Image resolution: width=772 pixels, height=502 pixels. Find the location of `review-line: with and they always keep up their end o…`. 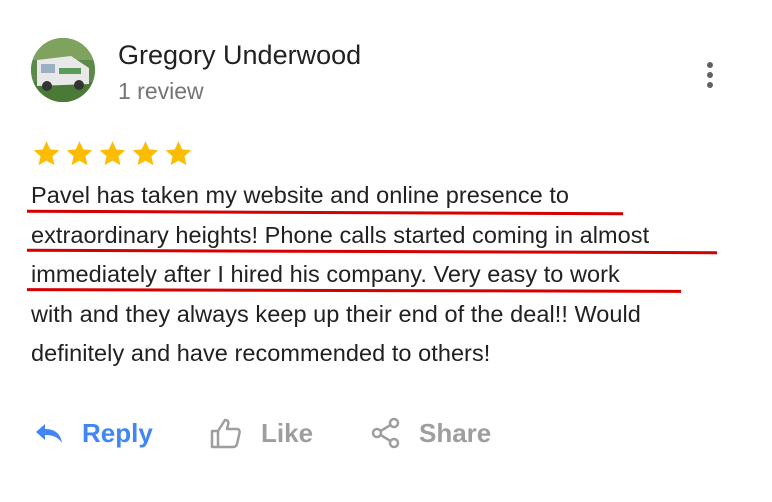

review-line: with and they always keep up their end o… is located at coordinates (336, 313).